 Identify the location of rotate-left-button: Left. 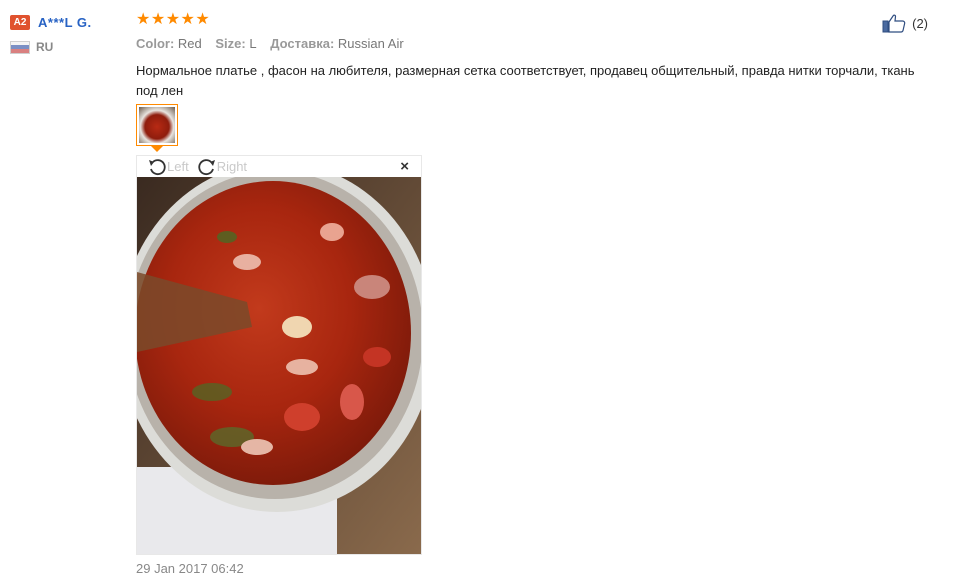
(168, 167).